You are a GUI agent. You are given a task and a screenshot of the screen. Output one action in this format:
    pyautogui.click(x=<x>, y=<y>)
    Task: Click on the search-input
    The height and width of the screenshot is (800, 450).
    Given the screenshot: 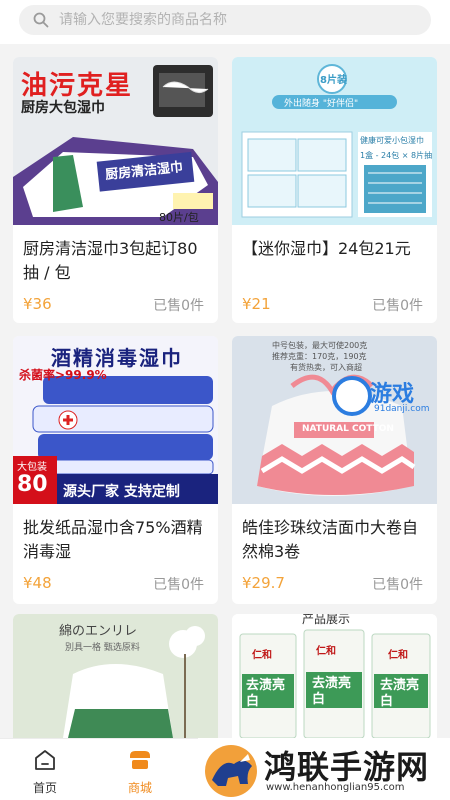 What is the action you would take?
    pyautogui.click(x=229, y=20)
    